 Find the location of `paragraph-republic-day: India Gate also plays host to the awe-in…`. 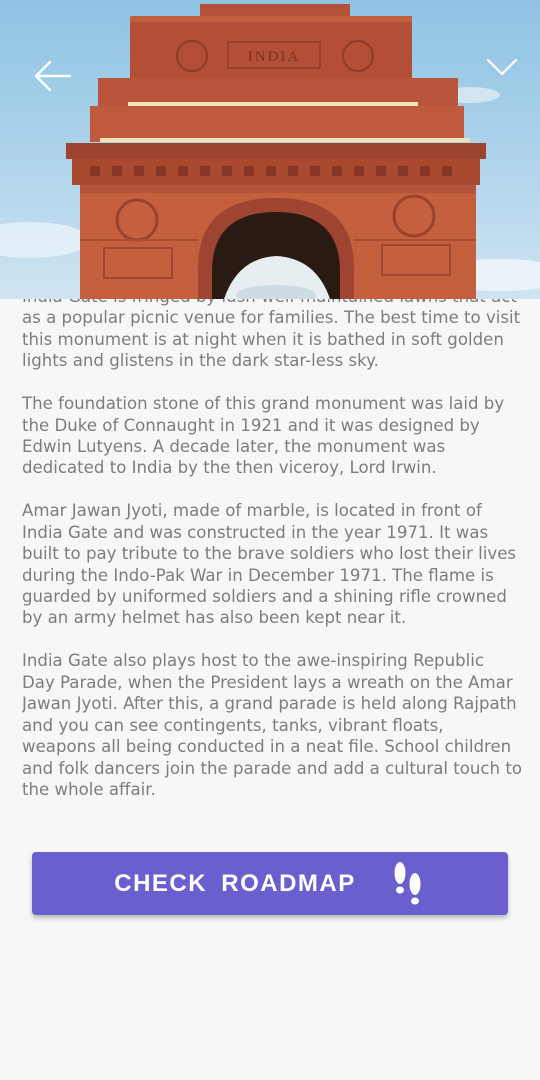

paragraph-republic-day: India Gate also plays host to the awe-in… is located at coordinates (272, 725).